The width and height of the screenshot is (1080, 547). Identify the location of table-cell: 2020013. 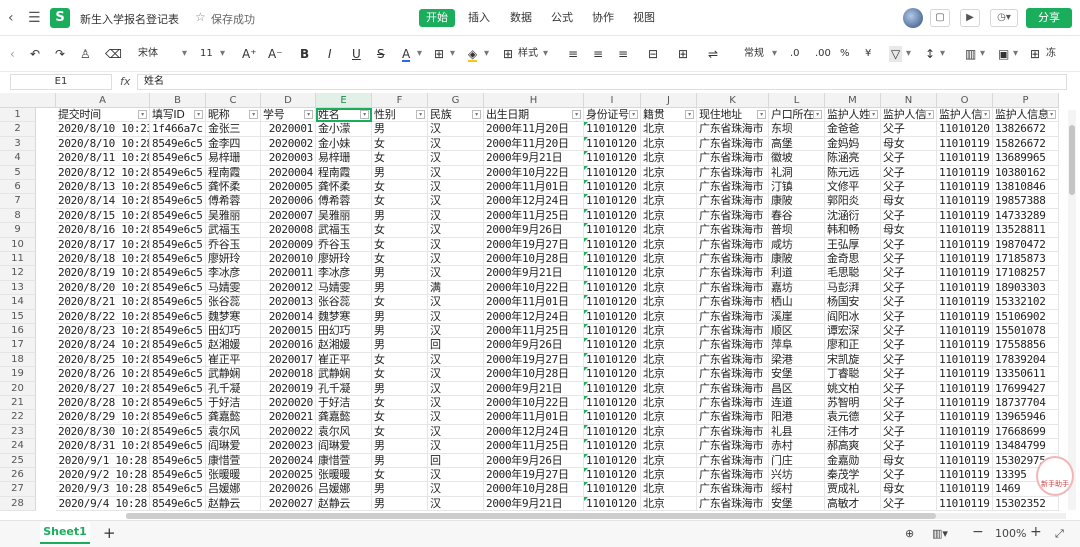
(288, 302).